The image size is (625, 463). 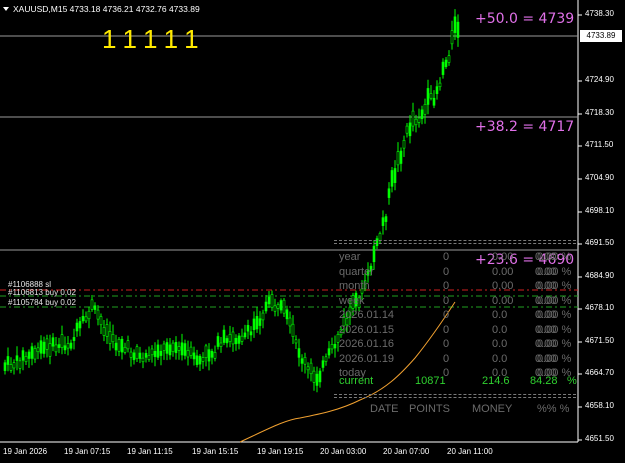 What do you see at coordinates (406, 451) in the screenshot?
I see `time-tick-label: 20 Jan 07:00` at bounding box center [406, 451].